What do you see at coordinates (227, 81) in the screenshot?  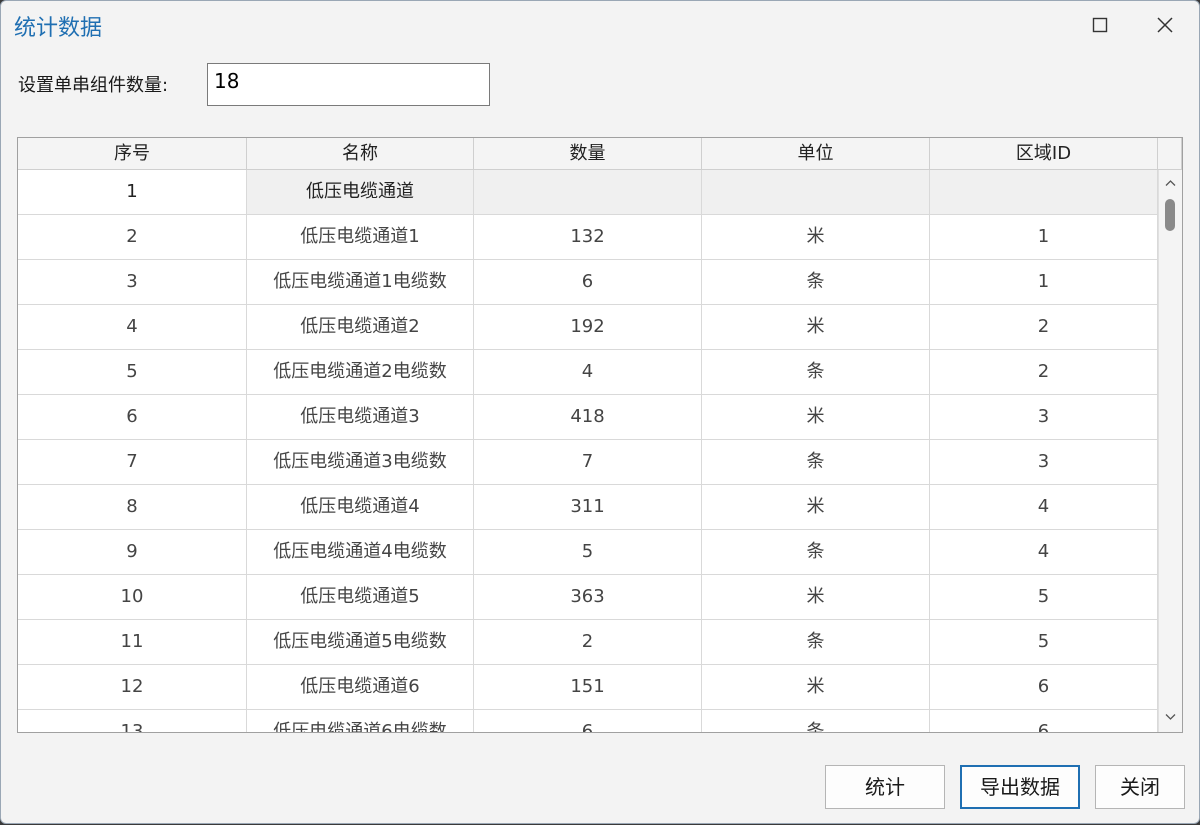 I see `quantity-input-value: 18` at bounding box center [227, 81].